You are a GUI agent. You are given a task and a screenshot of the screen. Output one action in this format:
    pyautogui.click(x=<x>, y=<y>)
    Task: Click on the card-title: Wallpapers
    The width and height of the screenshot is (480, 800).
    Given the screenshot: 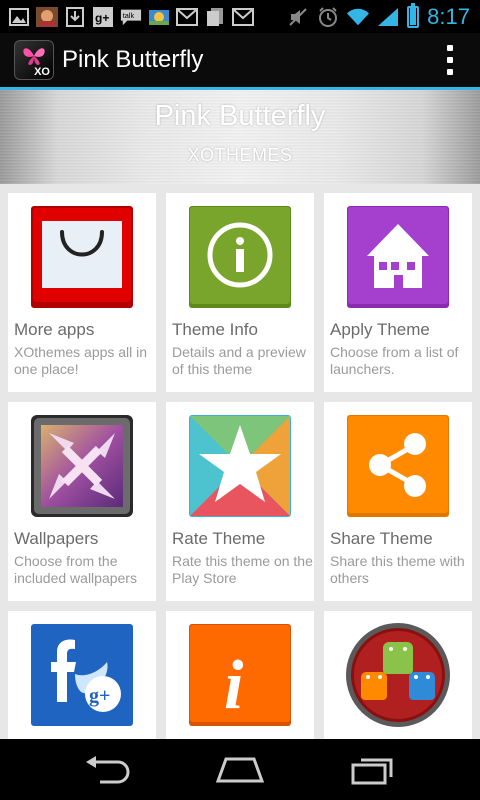 What is the action you would take?
    pyautogui.click(x=56, y=538)
    